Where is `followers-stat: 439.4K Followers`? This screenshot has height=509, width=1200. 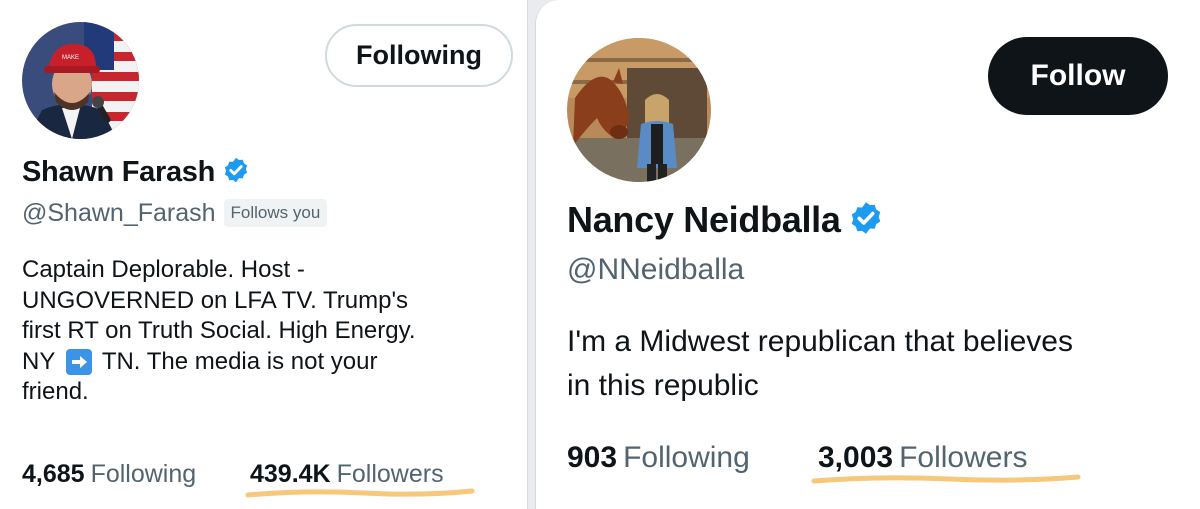 followers-stat: 439.4K Followers is located at coordinates (347, 474).